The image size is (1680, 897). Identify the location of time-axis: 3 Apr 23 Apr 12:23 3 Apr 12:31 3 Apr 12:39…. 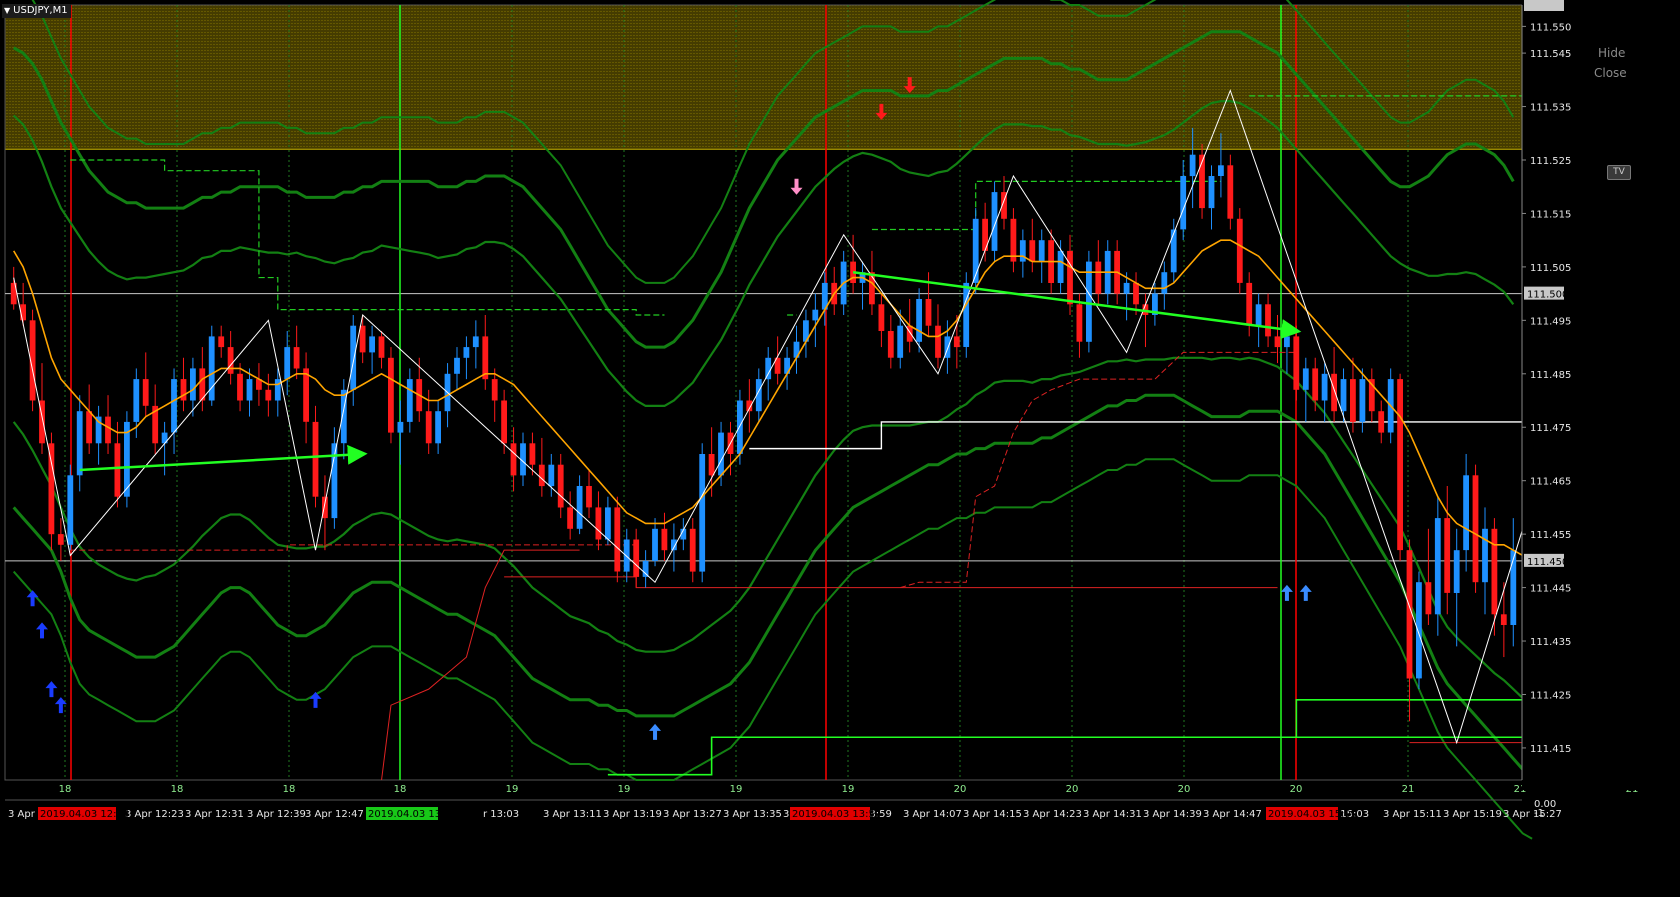
(783, 809).